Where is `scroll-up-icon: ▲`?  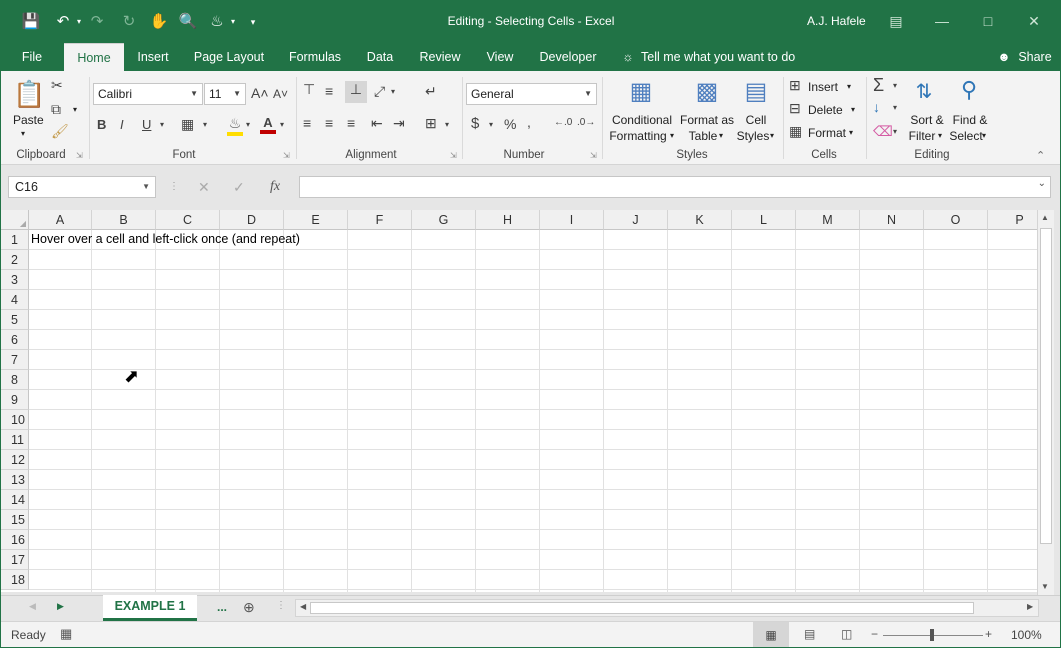 scroll-up-icon: ▲ is located at coordinates (1045, 217).